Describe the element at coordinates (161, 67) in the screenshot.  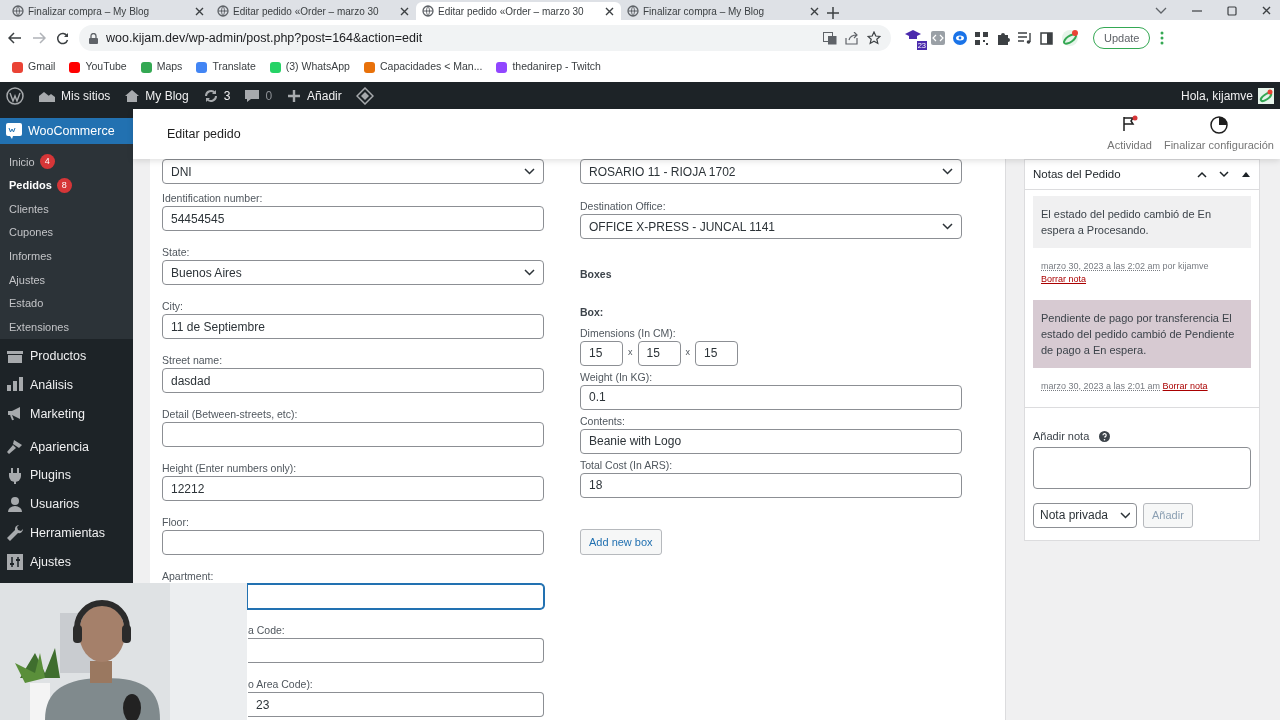
I see `bookmark: Maps` at that location.